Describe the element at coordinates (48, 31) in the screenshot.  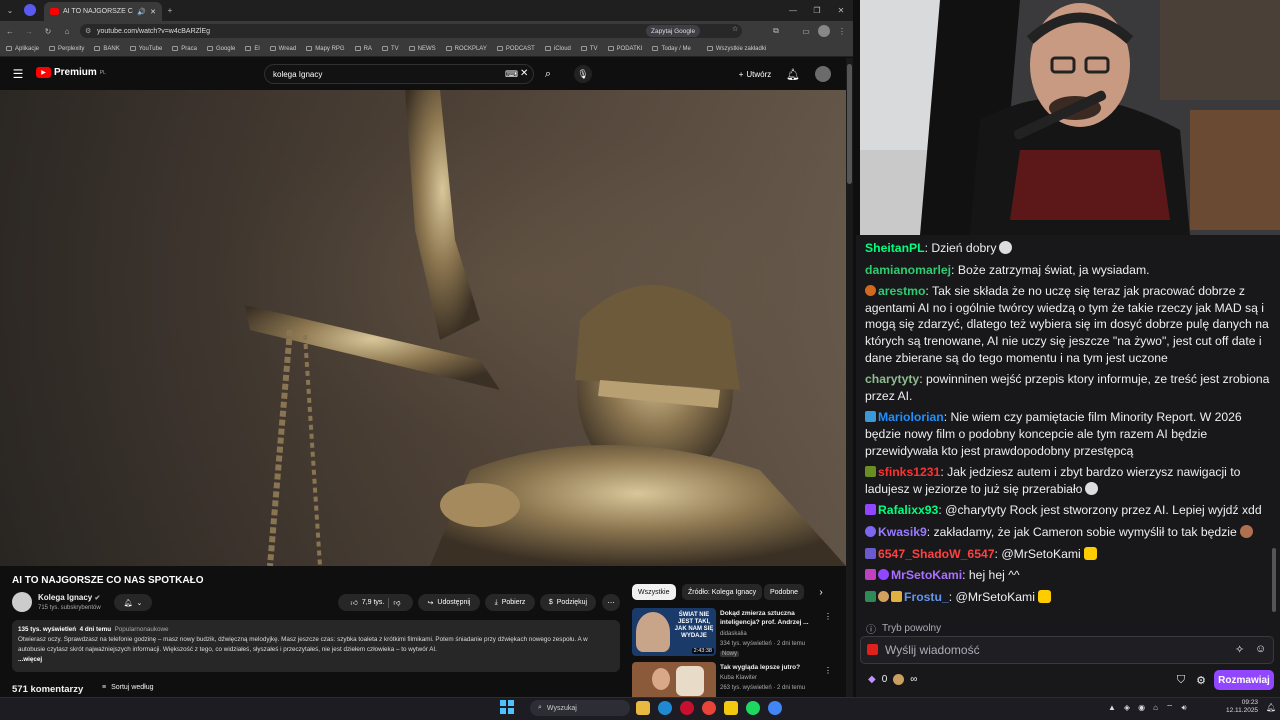
I see `reload-icon: ↻` at that location.